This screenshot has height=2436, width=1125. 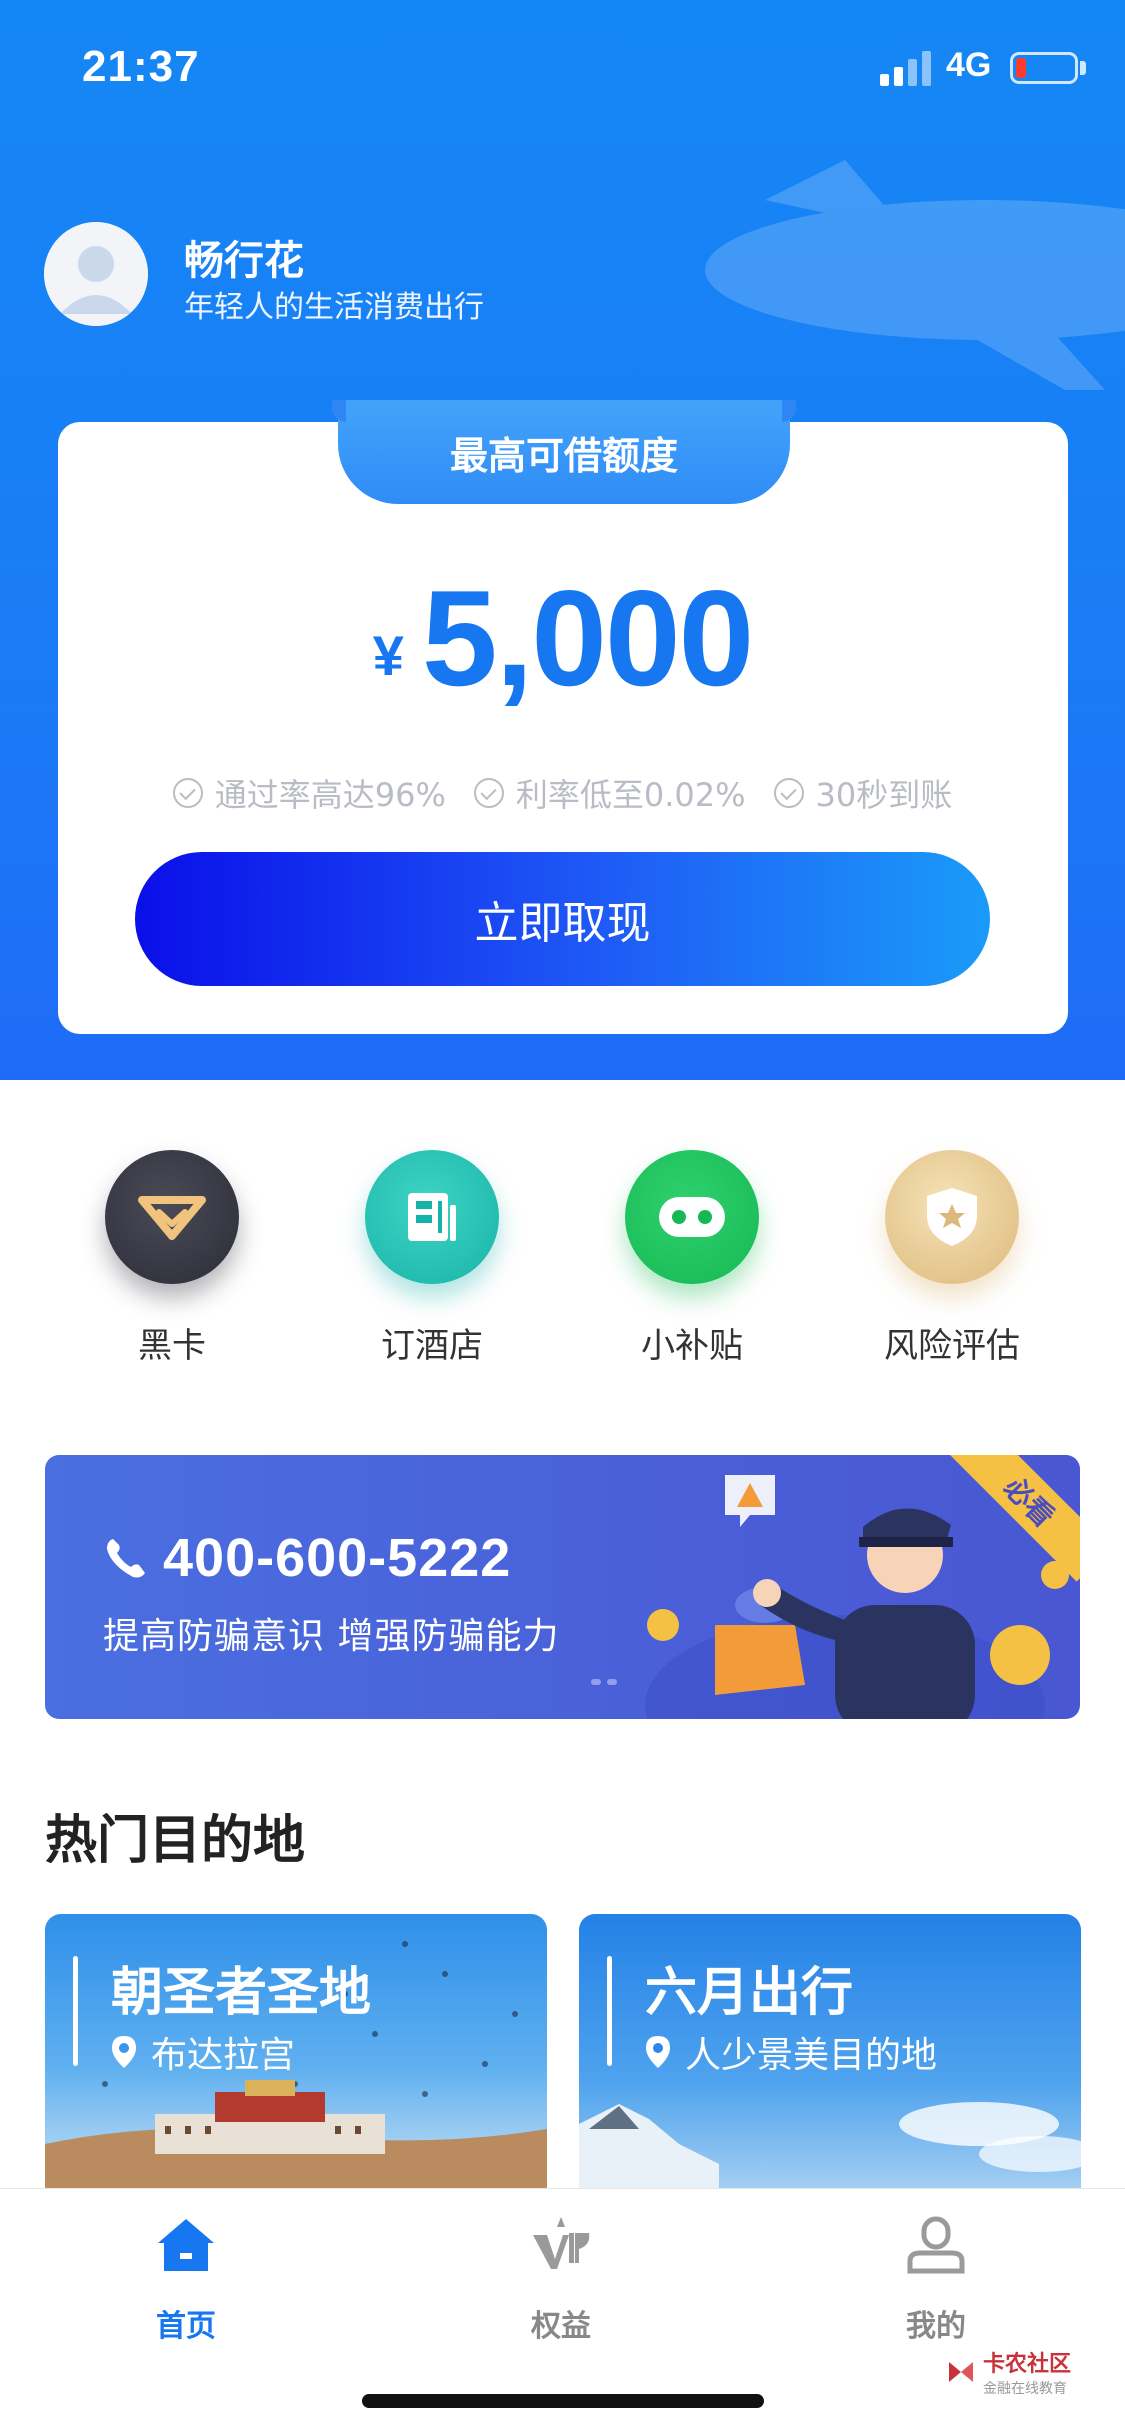 What do you see at coordinates (175, 1841) in the screenshot?
I see `section-title: 热门目的地` at bounding box center [175, 1841].